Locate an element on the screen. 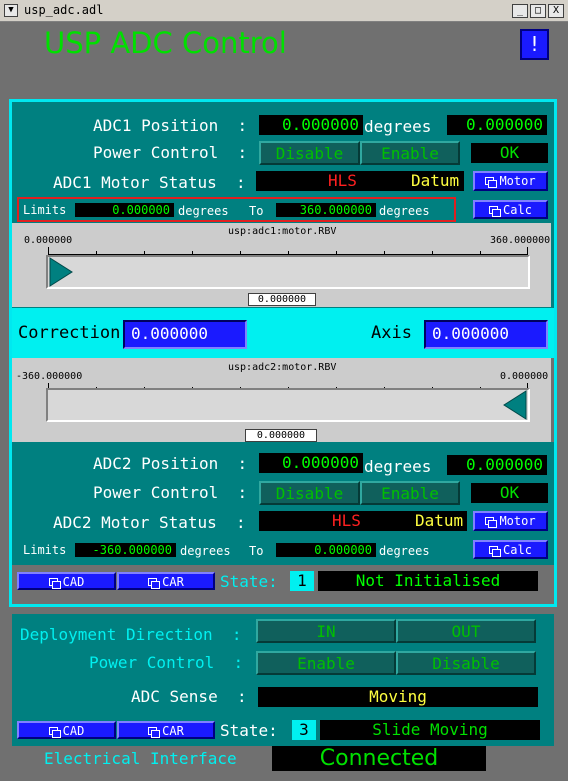 Image resolution: width=568 pixels, height=781 pixels. adc2-slider-thumb is located at coordinates (515, 405).